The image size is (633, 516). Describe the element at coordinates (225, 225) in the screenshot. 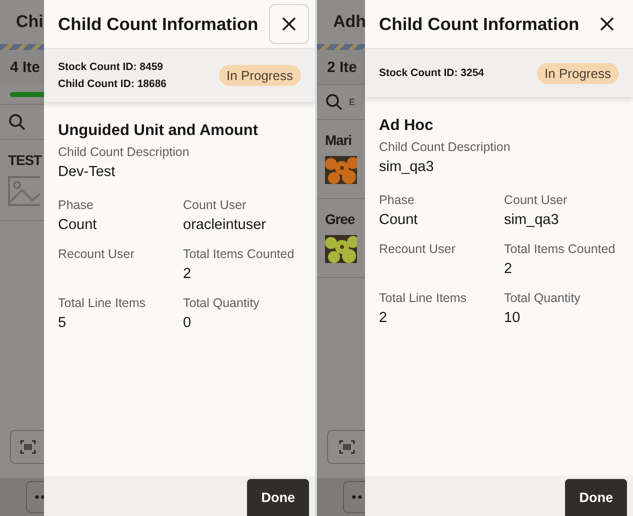

I see `field-value: oracleintuser` at that location.